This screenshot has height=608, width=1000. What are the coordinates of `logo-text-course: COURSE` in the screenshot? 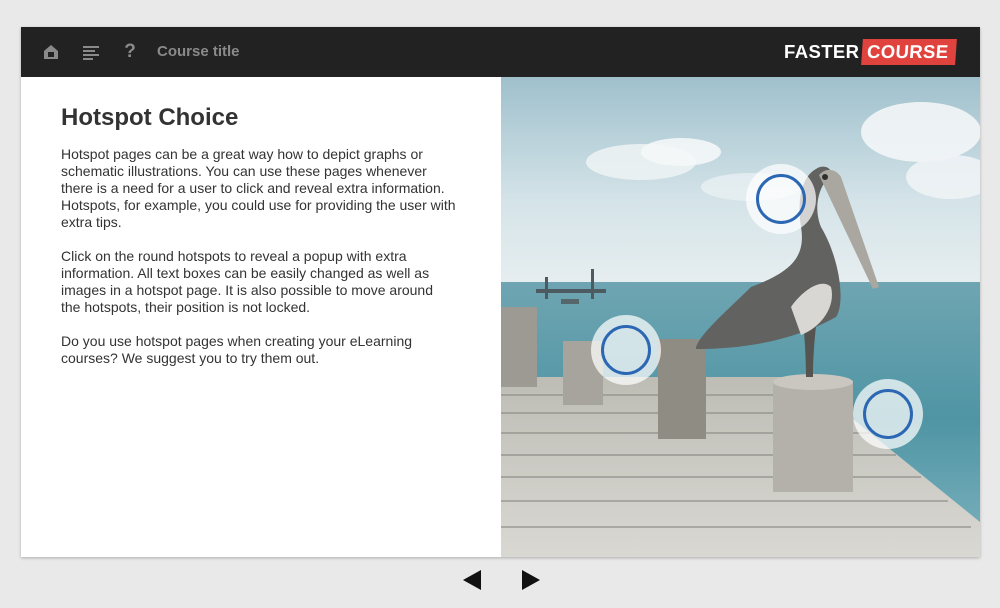 It's located at (909, 52).